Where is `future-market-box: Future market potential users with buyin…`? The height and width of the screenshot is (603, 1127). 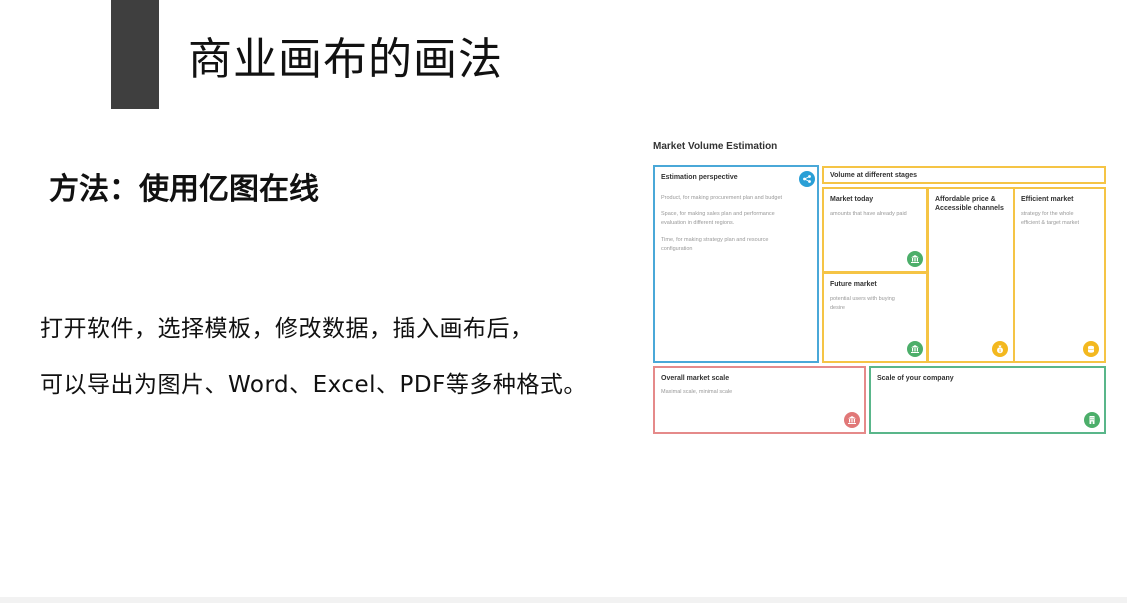 future-market-box: Future market potential users with buyin… is located at coordinates (875, 317).